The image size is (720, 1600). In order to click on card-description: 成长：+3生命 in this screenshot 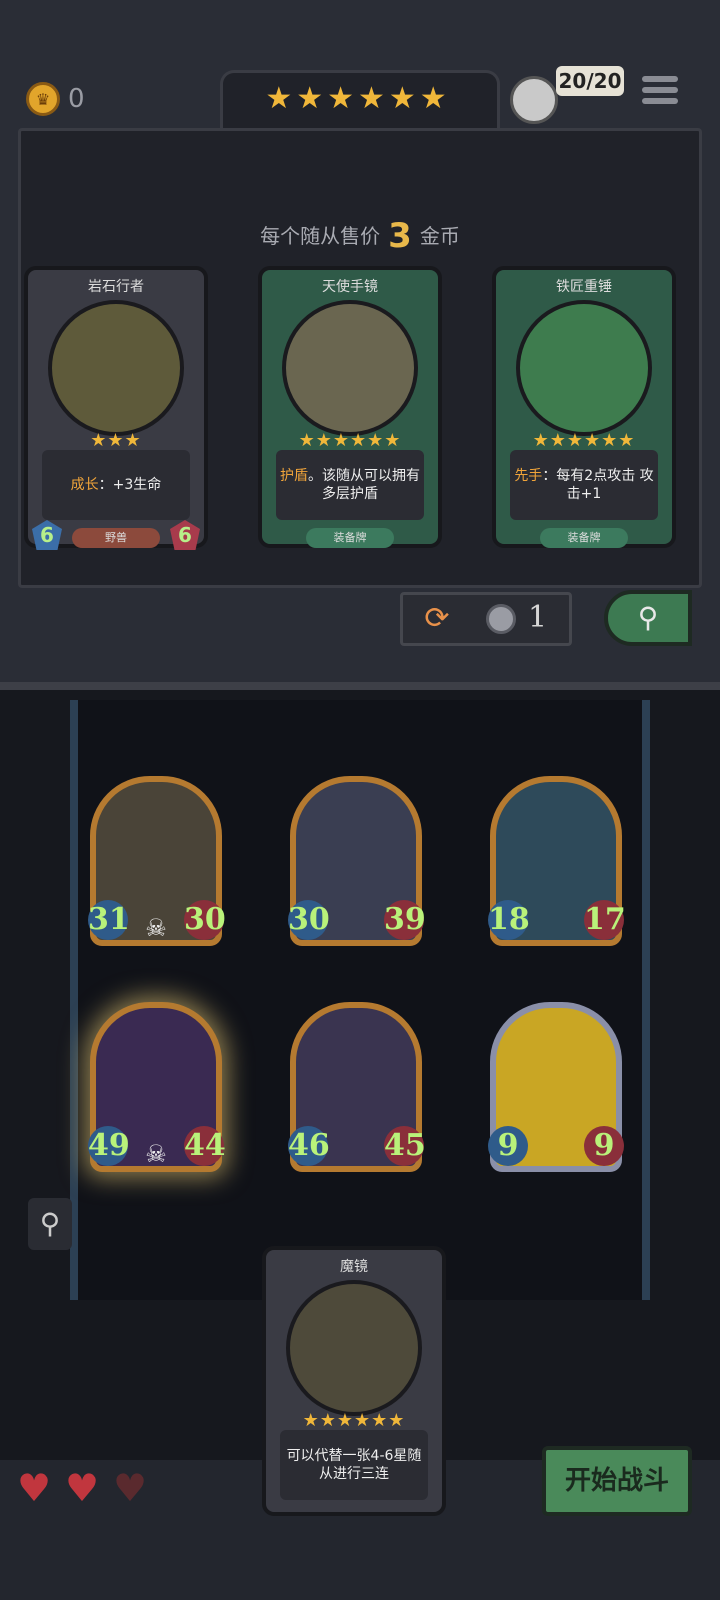, I will do `click(116, 485)`.